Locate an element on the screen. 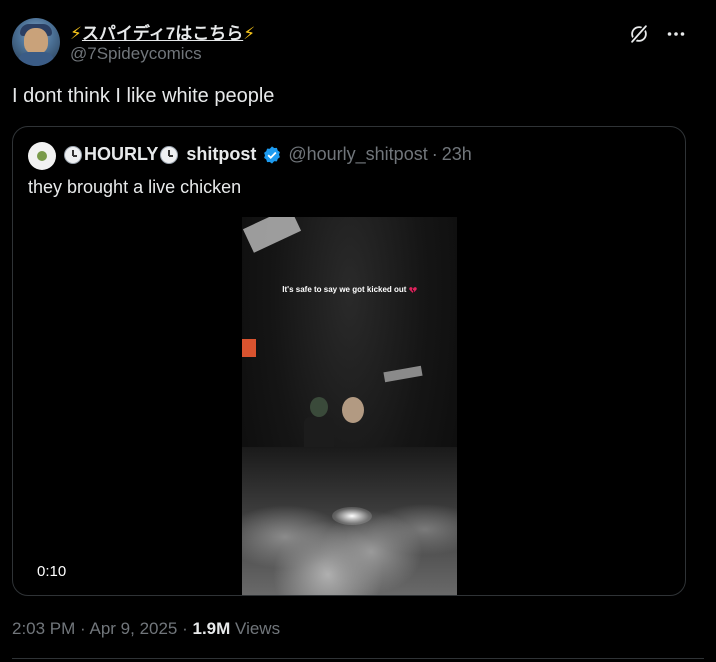  tweet-meta: 2:03 PM · Apr 9, 2025 · 1.9M Views is located at coordinates (146, 629).